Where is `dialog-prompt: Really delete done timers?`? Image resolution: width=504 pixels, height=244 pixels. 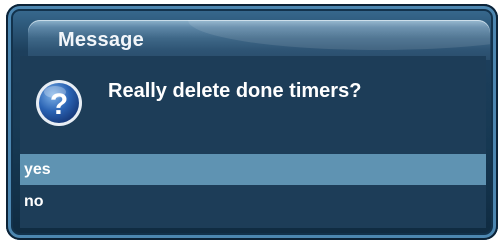 dialog-prompt: Really delete done timers? is located at coordinates (235, 91).